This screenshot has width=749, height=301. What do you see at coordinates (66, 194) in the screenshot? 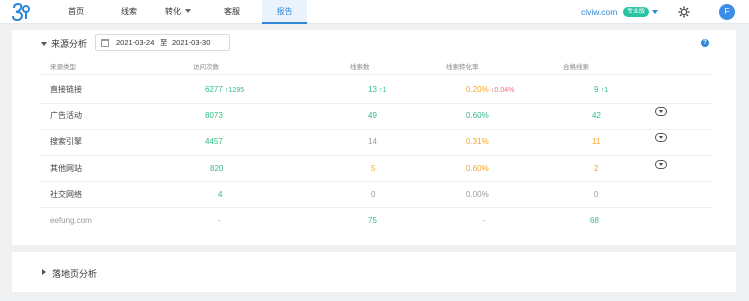
I see `row-type: 社交网络` at bounding box center [66, 194].